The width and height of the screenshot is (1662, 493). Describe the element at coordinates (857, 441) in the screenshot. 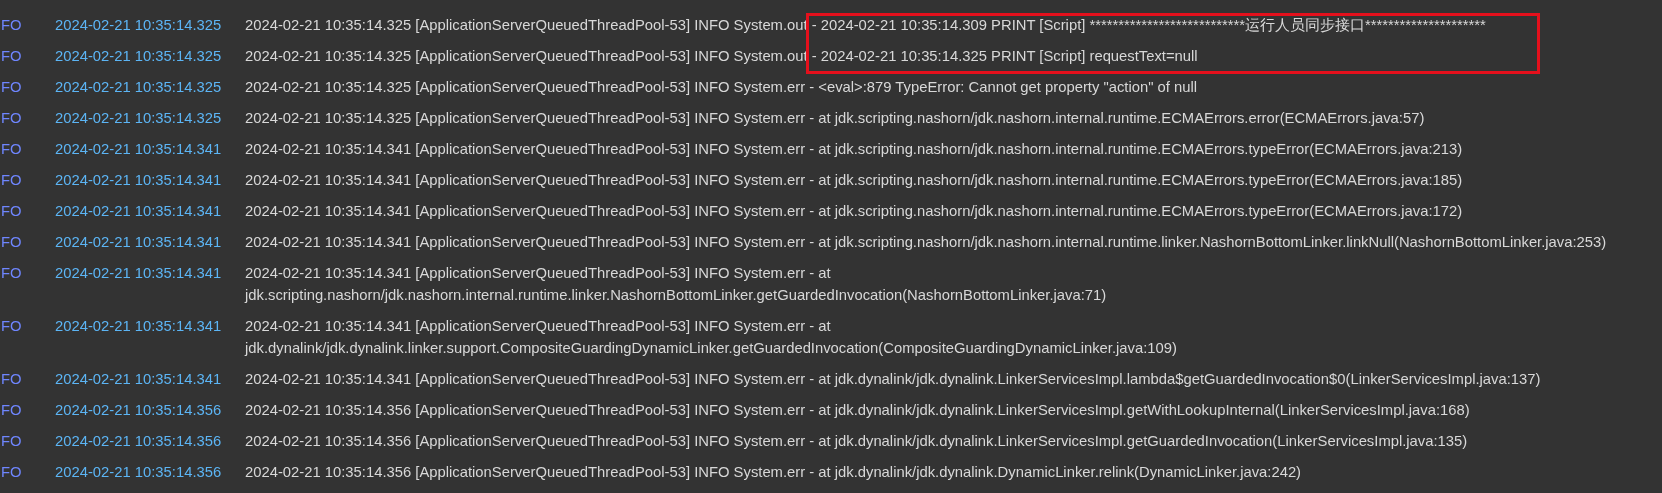

I see `log-message: 2024-02-21 10:35:14.356 [ApplicationServerQueuedThreadPool-53] INFO System.err - at jdk.dynalink/jdk.dynalink.LinkerServicesImpl.getGuardedInvocation(LinkerServicesImpl.java:135)` at that location.